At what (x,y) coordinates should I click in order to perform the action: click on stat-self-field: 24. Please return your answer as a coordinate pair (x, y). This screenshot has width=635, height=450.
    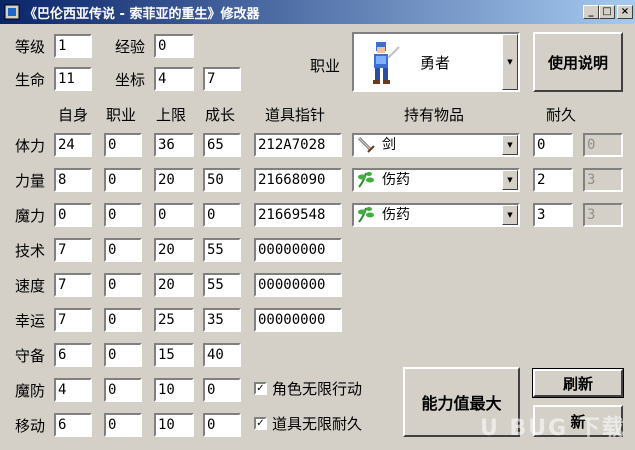
    Looking at the image, I should click on (73, 145).